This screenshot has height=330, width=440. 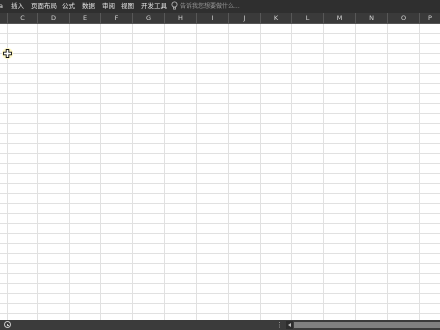 I want to click on column-header-d: D, so click(x=54, y=18).